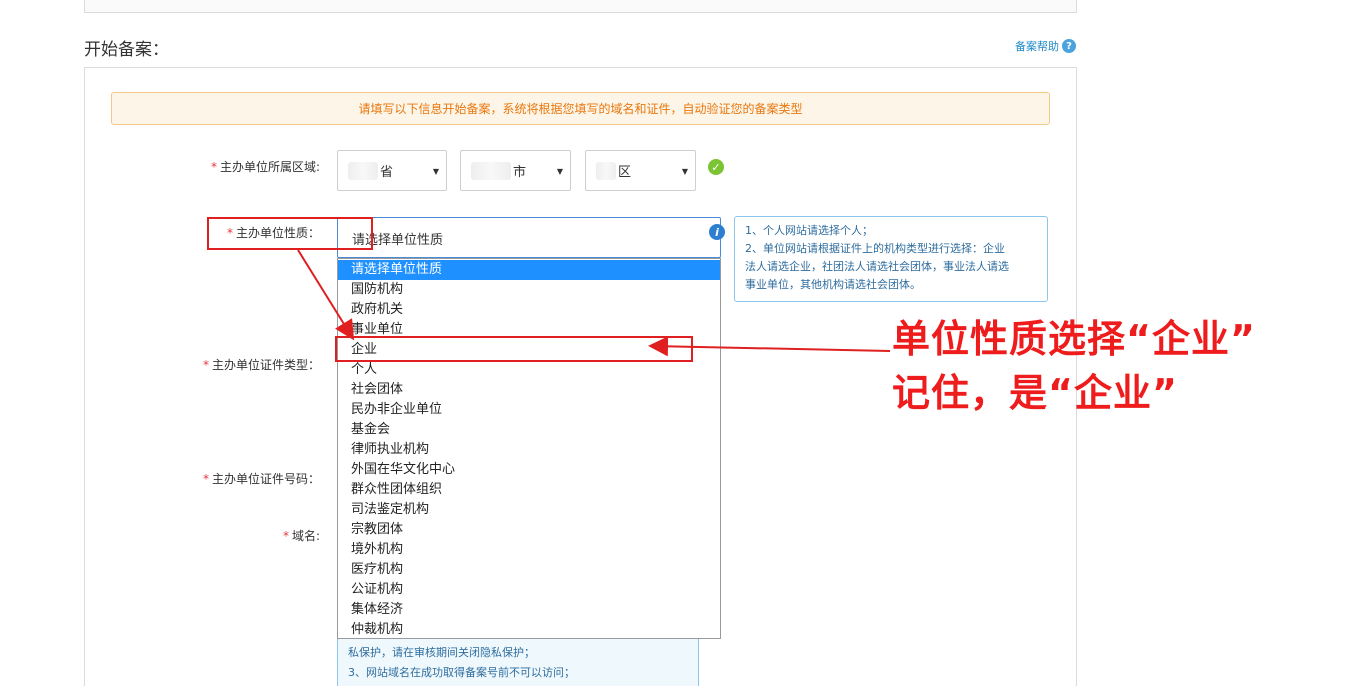 This screenshot has height=686, width=1353. Describe the element at coordinates (529, 410) in the screenshot. I see `dropdown-option: 民办非企业单位` at that location.